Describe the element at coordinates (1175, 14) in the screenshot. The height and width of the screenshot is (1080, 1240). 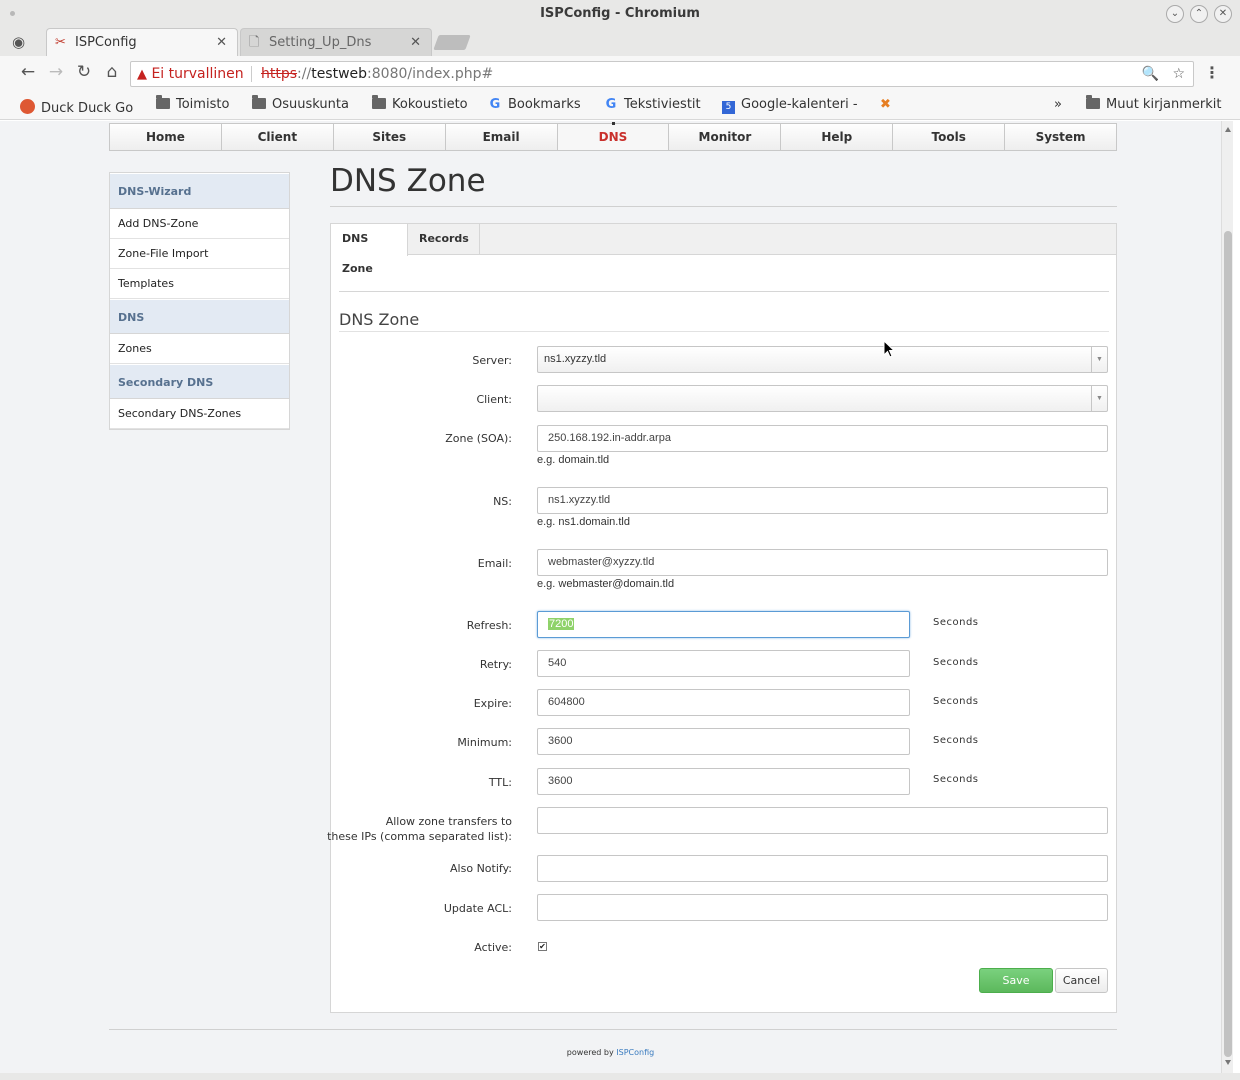
I see `minimize-button: ⌄` at that location.